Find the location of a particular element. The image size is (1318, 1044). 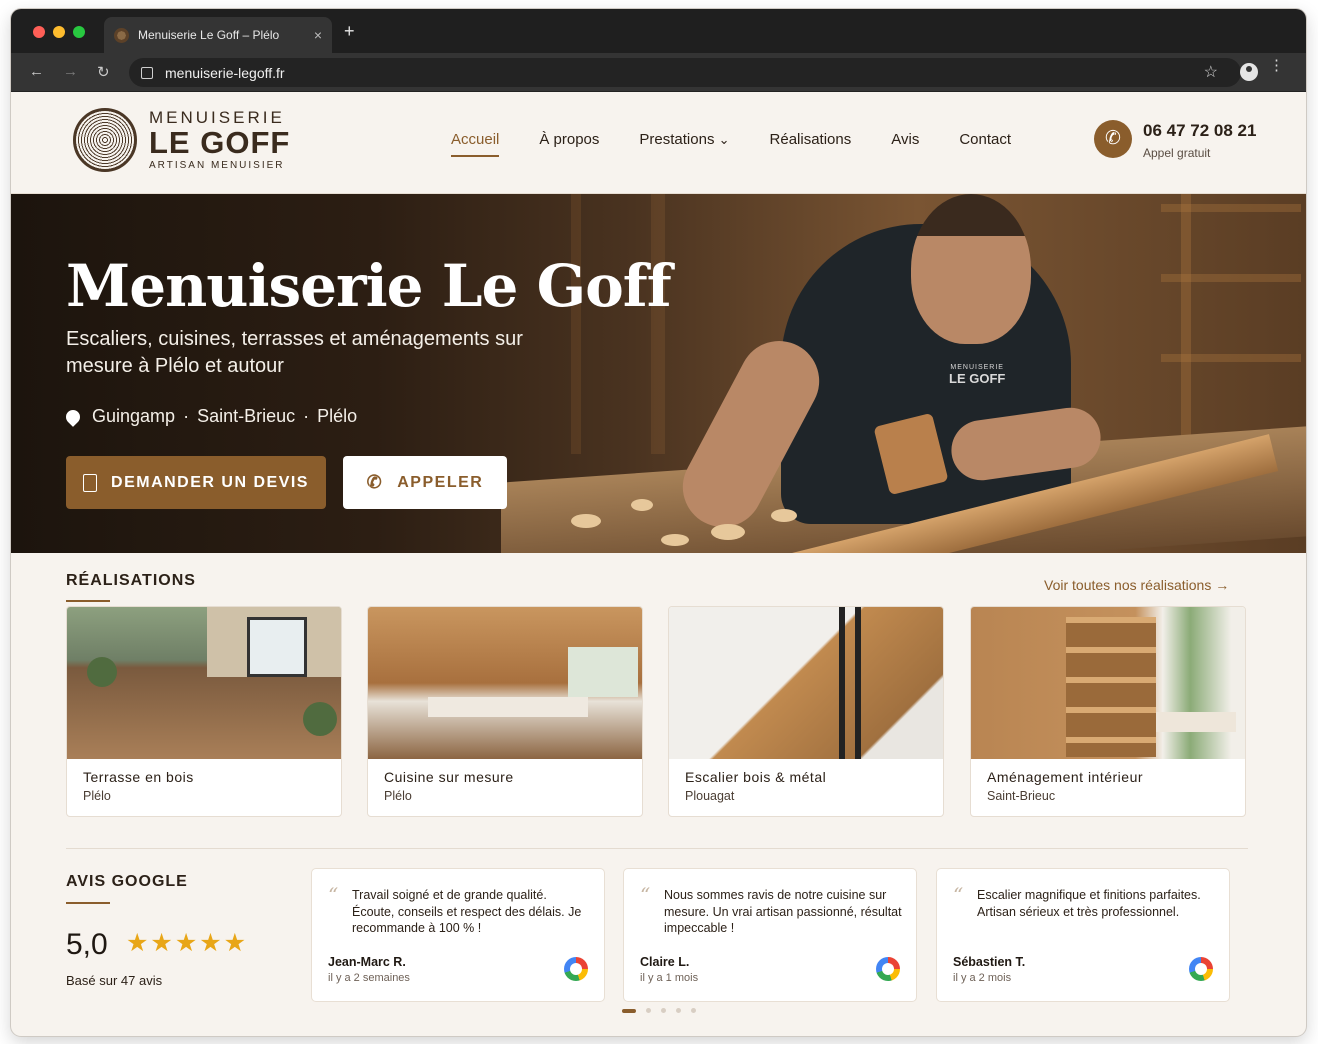

nav-avis: Avis is located at coordinates (905, 144).